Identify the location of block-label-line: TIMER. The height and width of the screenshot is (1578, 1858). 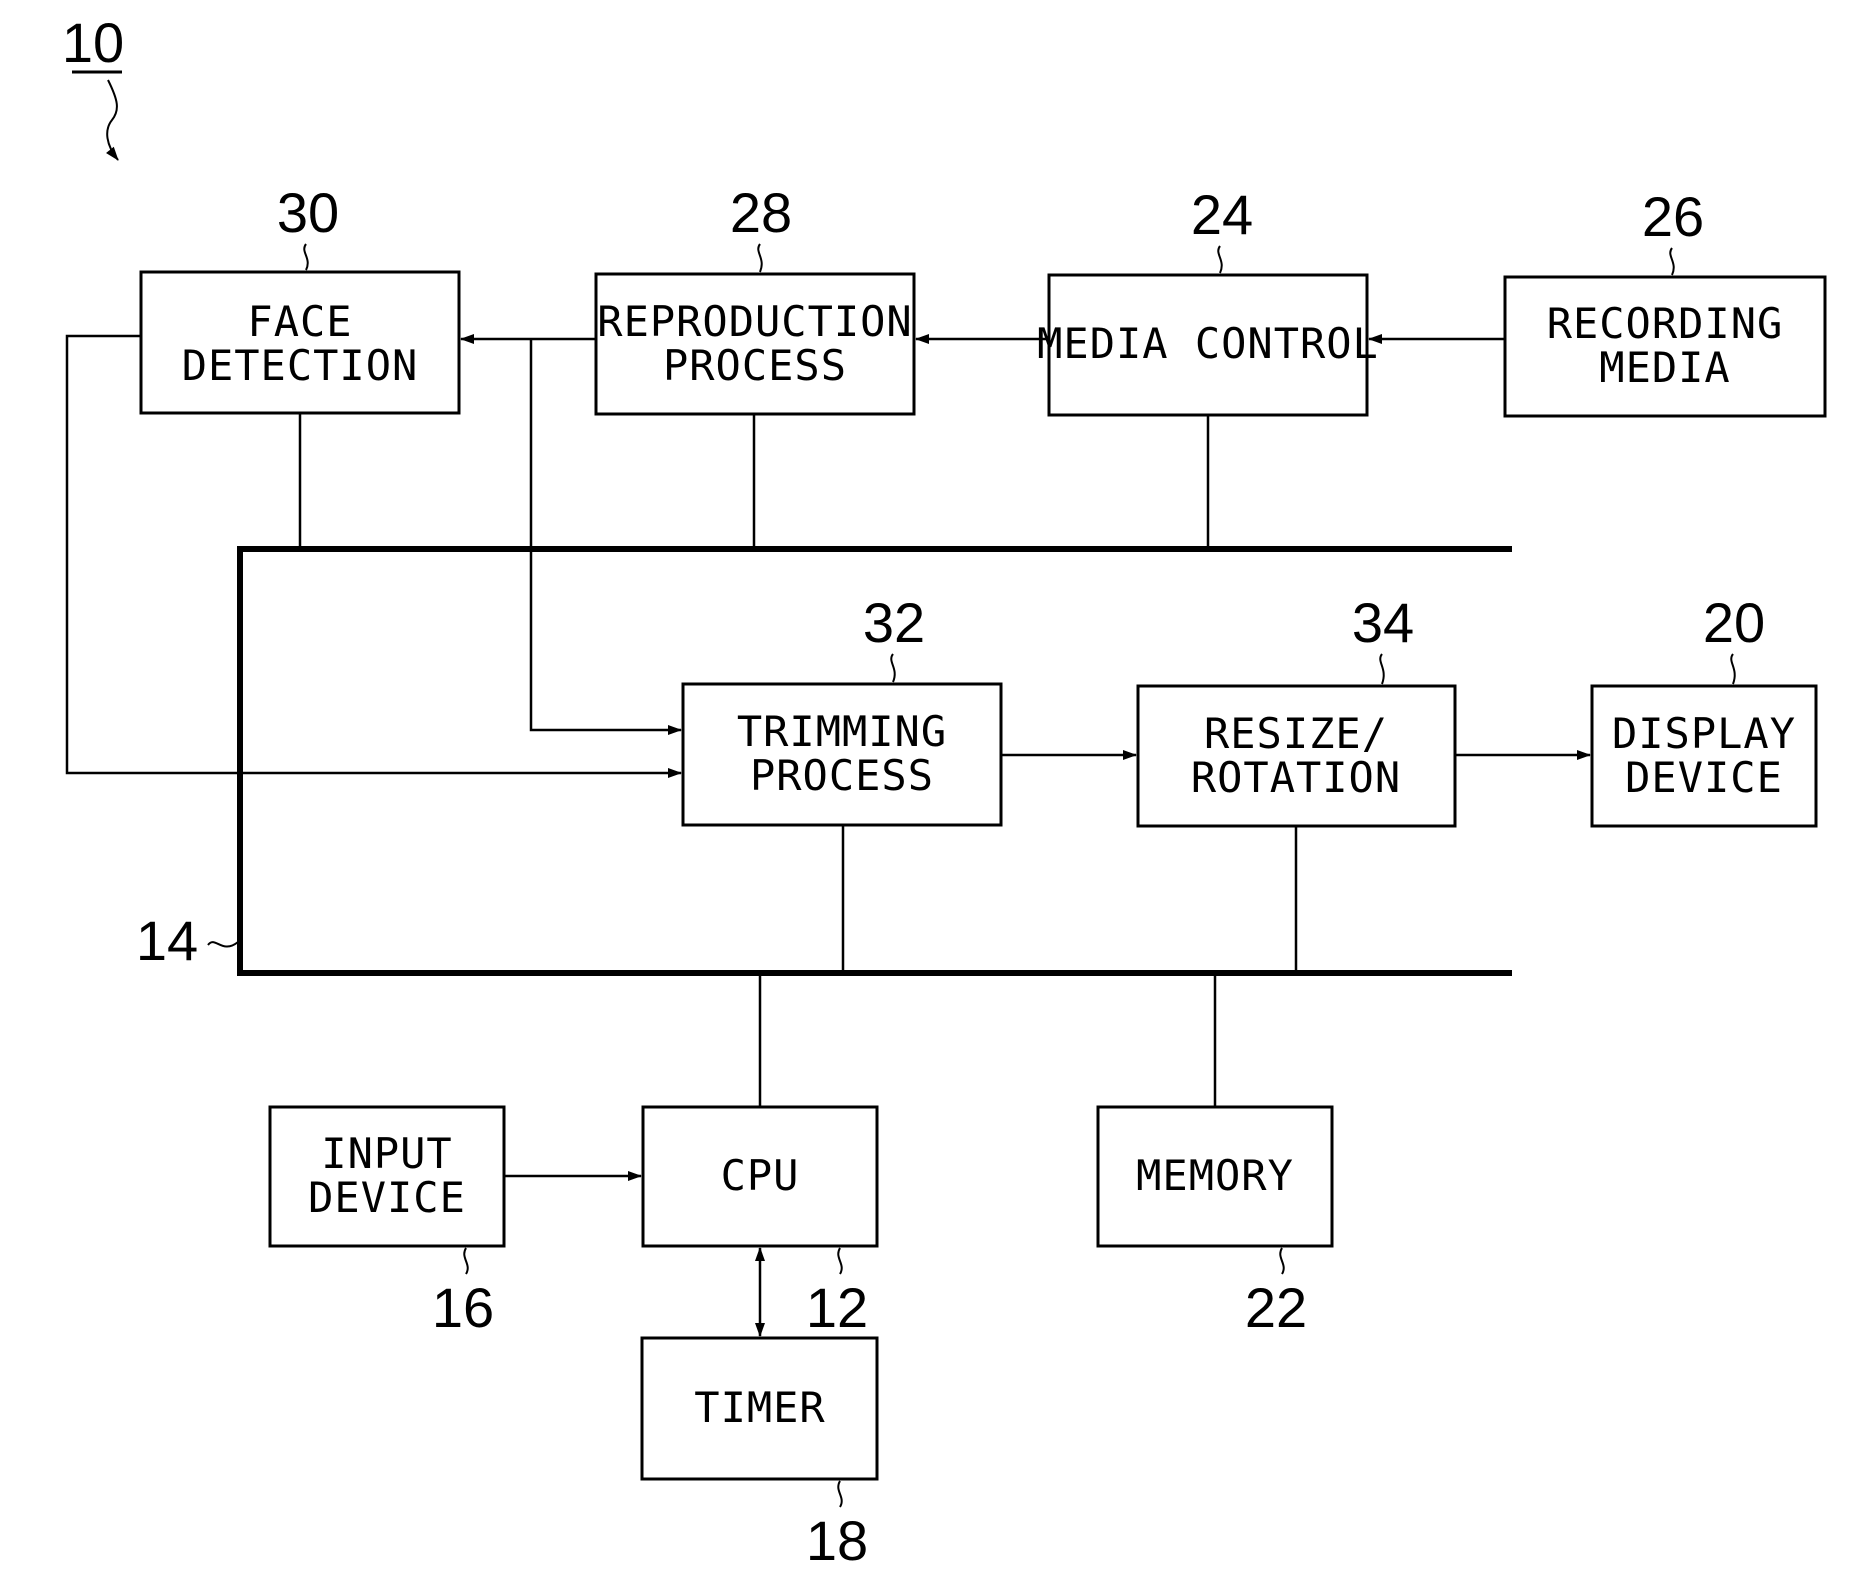
(759, 1407).